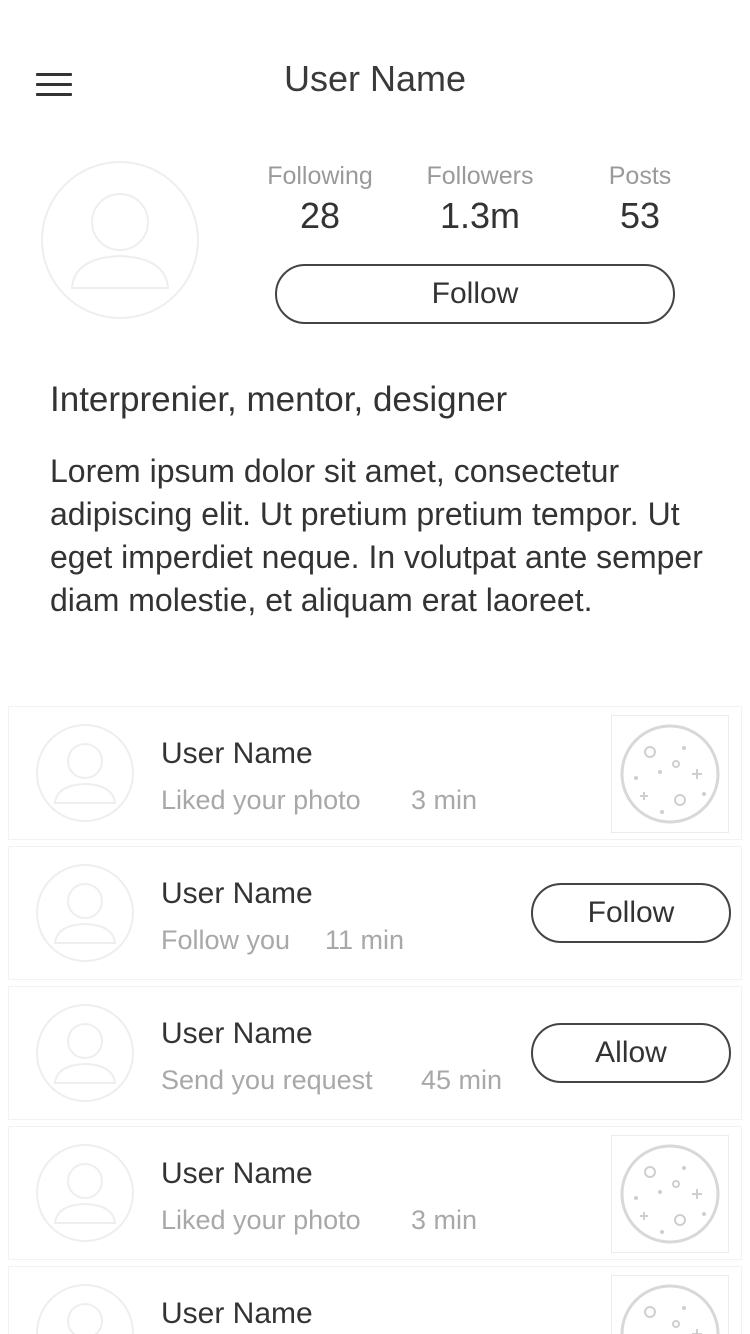  What do you see at coordinates (480, 176) in the screenshot?
I see `stat-label: Followers` at bounding box center [480, 176].